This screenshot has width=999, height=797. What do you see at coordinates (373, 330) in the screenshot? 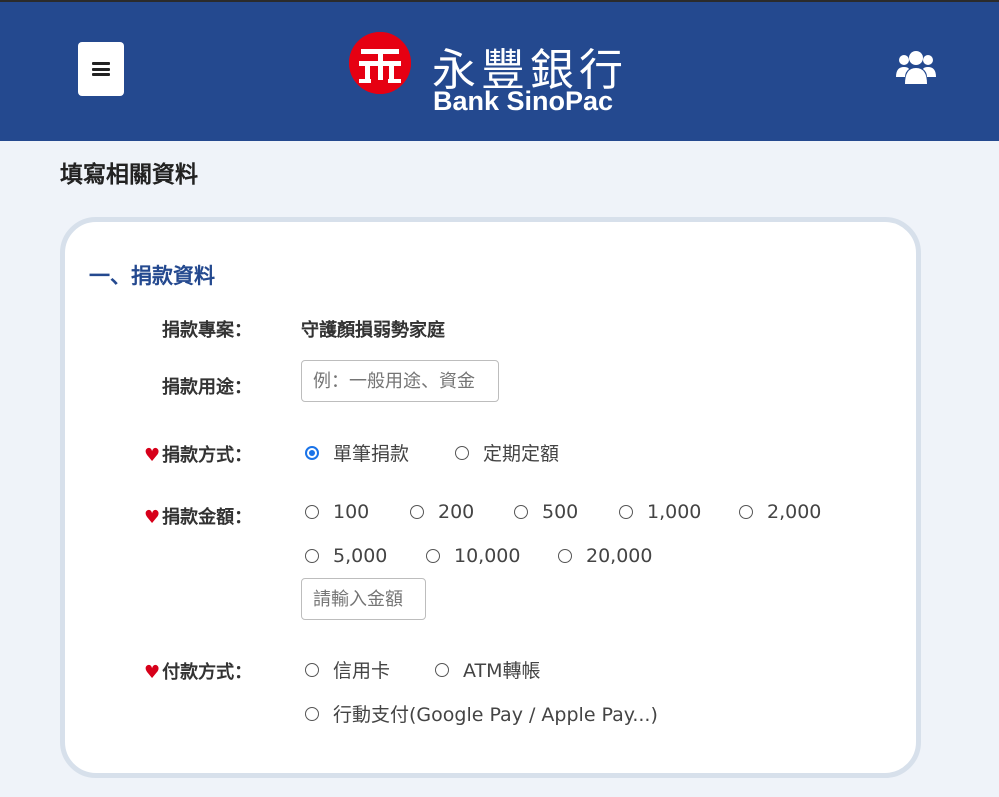
I see `project-value: 守護顏損弱勢家庭` at bounding box center [373, 330].